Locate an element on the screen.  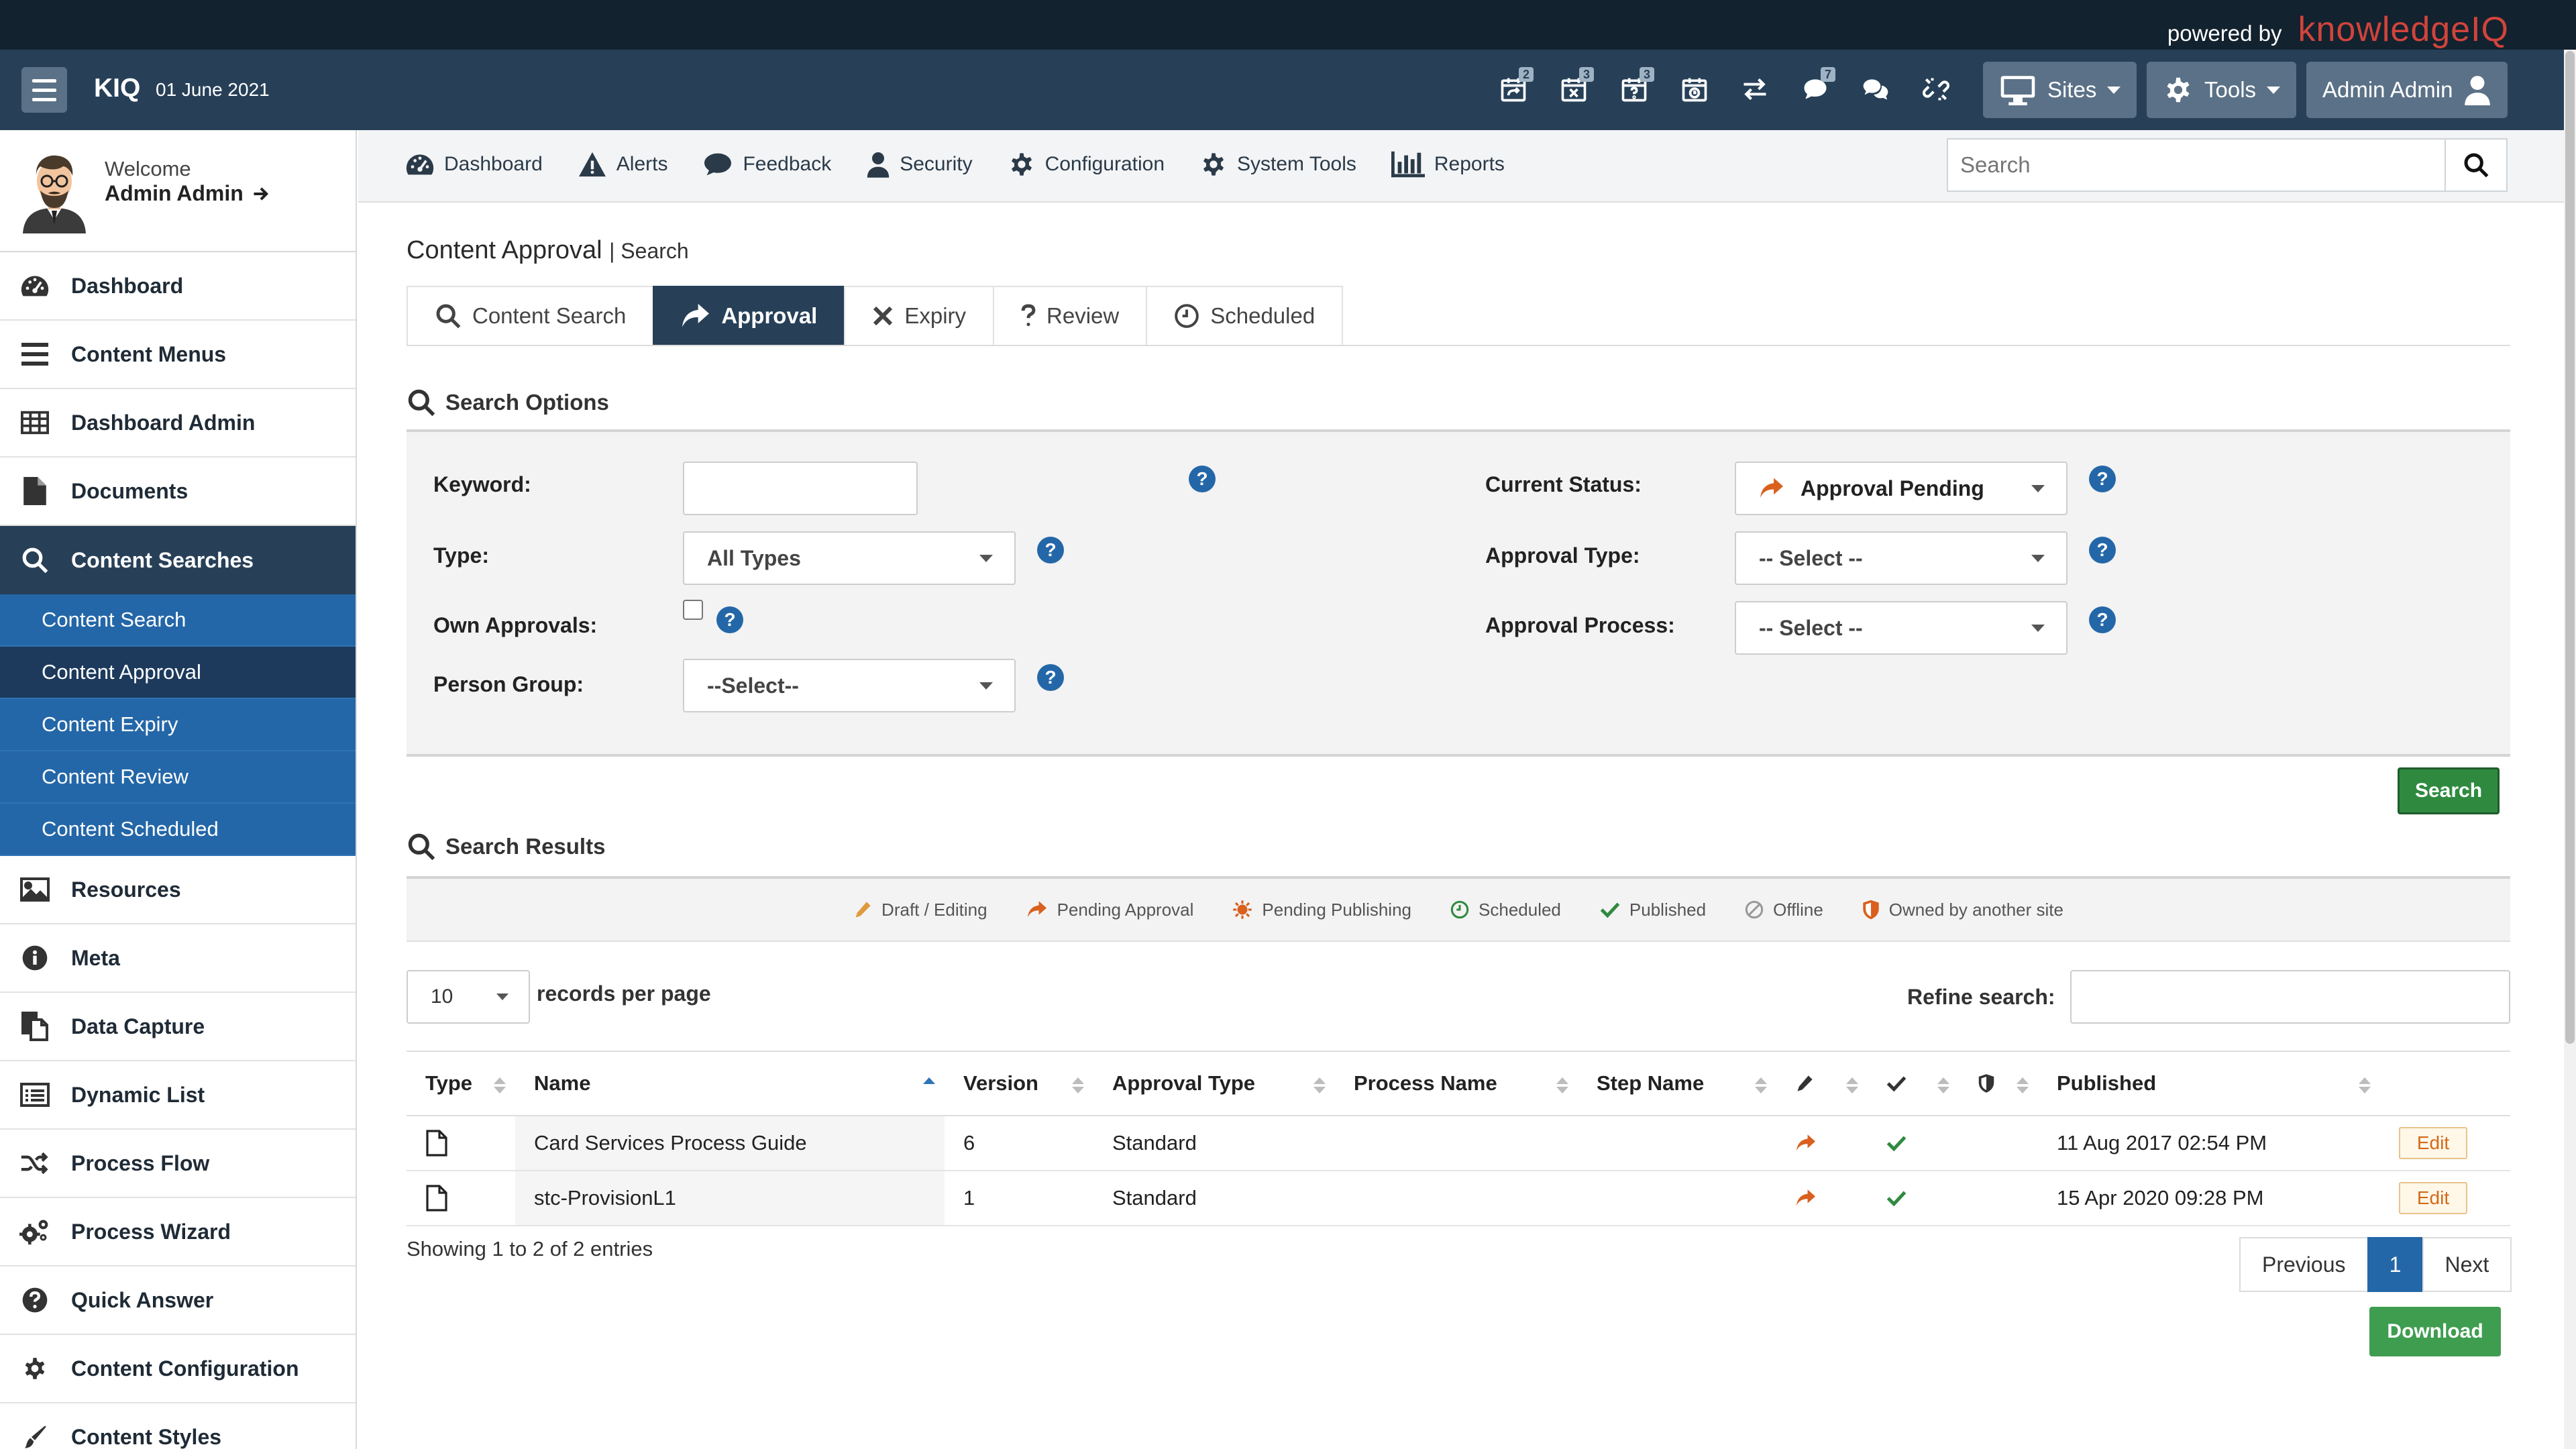
sidebar-item-label: Process Flow is located at coordinates (140, 1162).